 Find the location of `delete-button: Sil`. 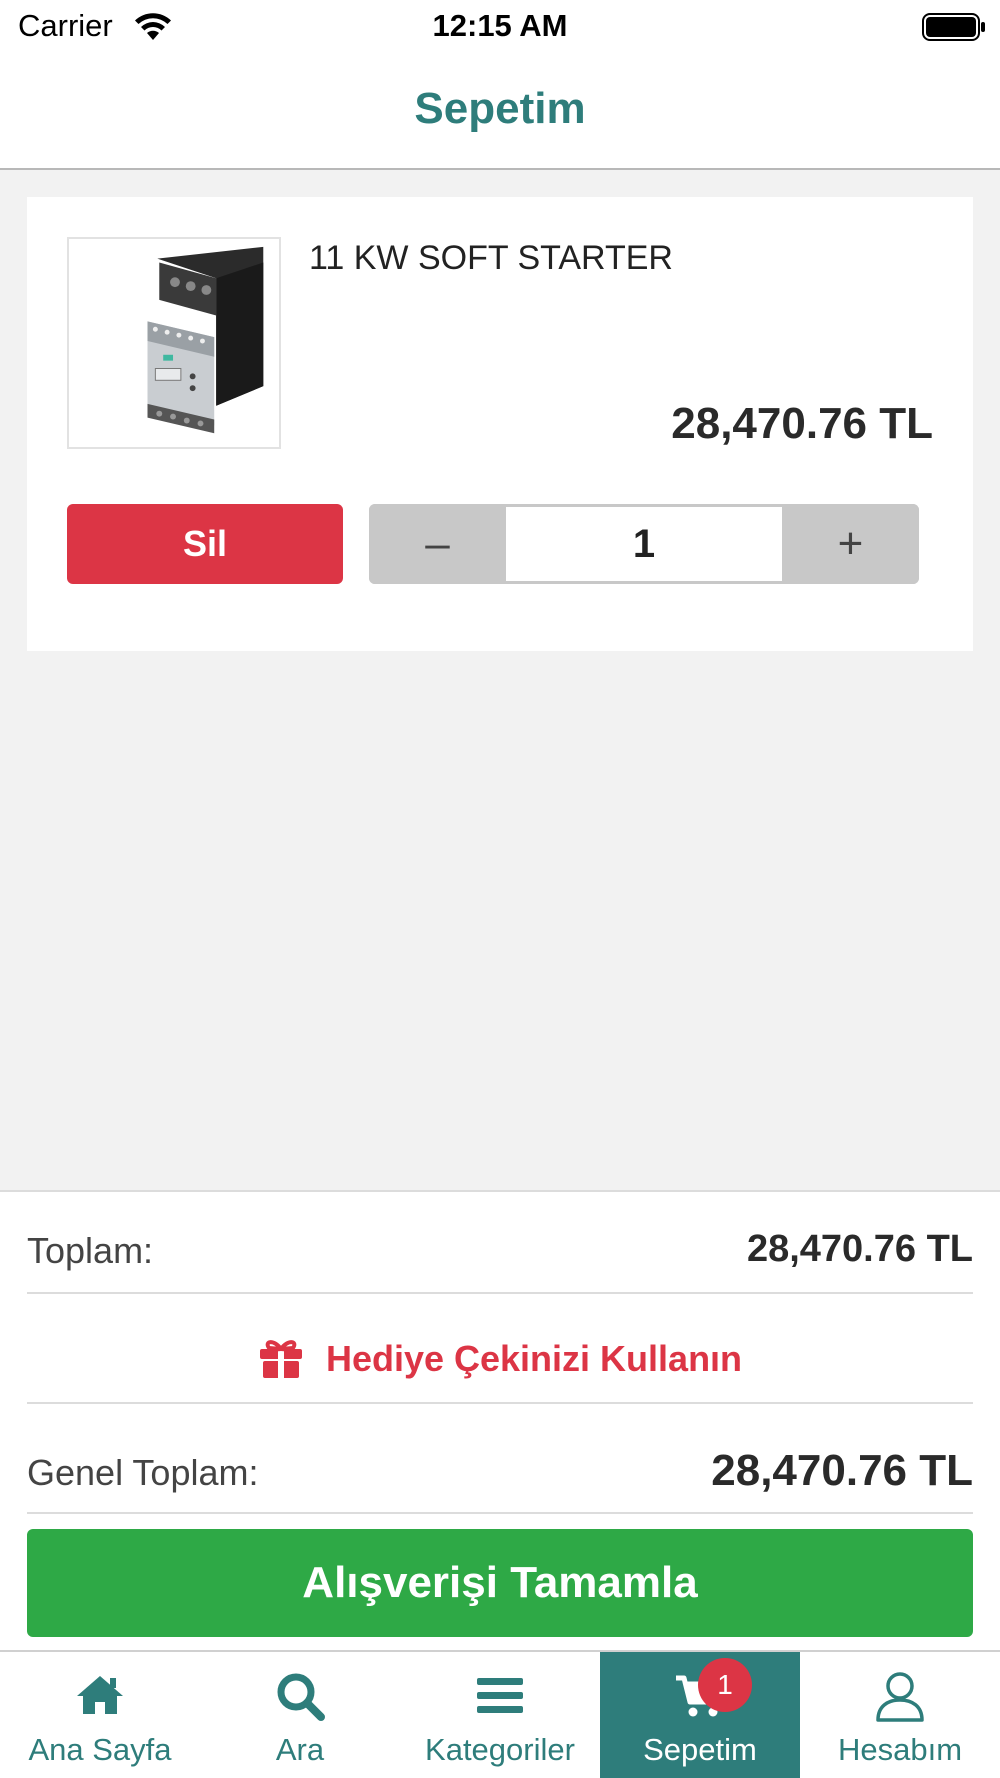

delete-button: Sil is located at coordinates (205, 544).